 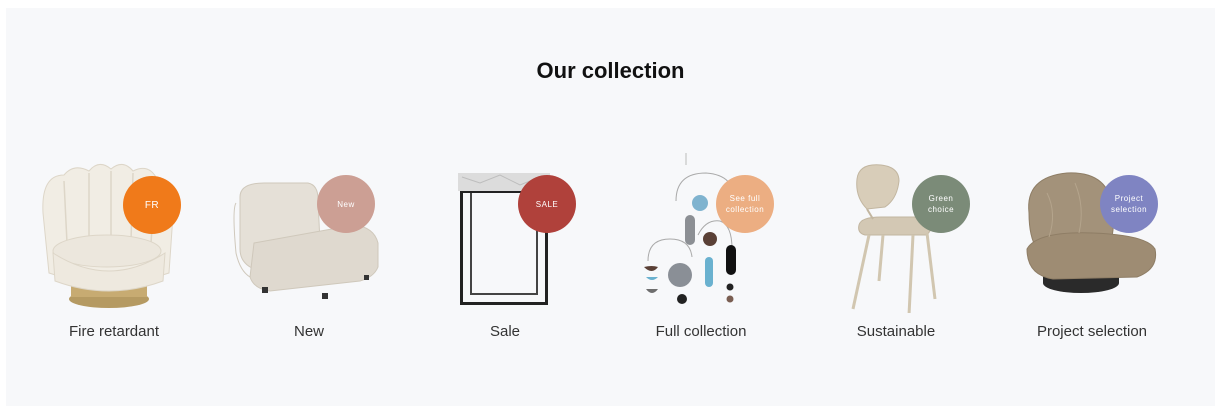 I want to click on category-label: Full collection, so click(x=701, y=331).